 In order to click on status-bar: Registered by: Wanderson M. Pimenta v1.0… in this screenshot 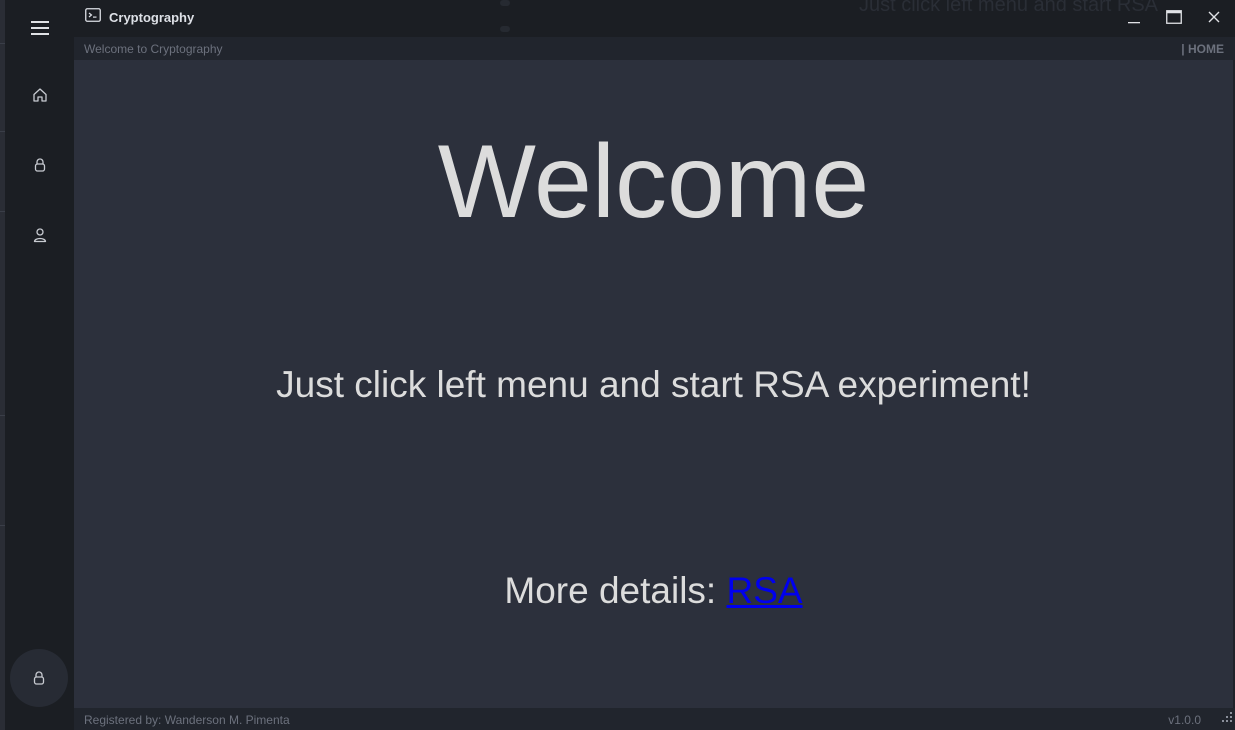, I will do `click(654, 719)`.